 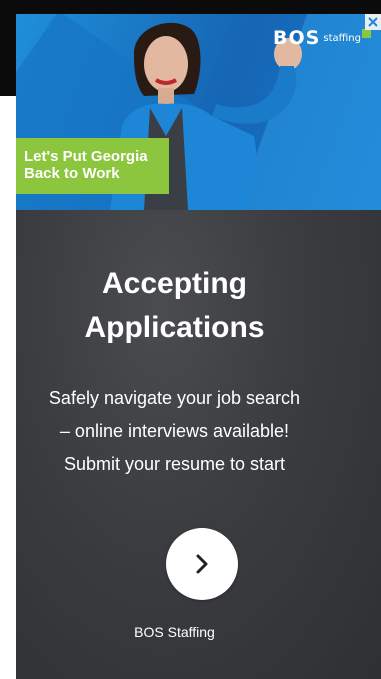 I want to click on chevron-right-icon, so click(x=202, y=564).